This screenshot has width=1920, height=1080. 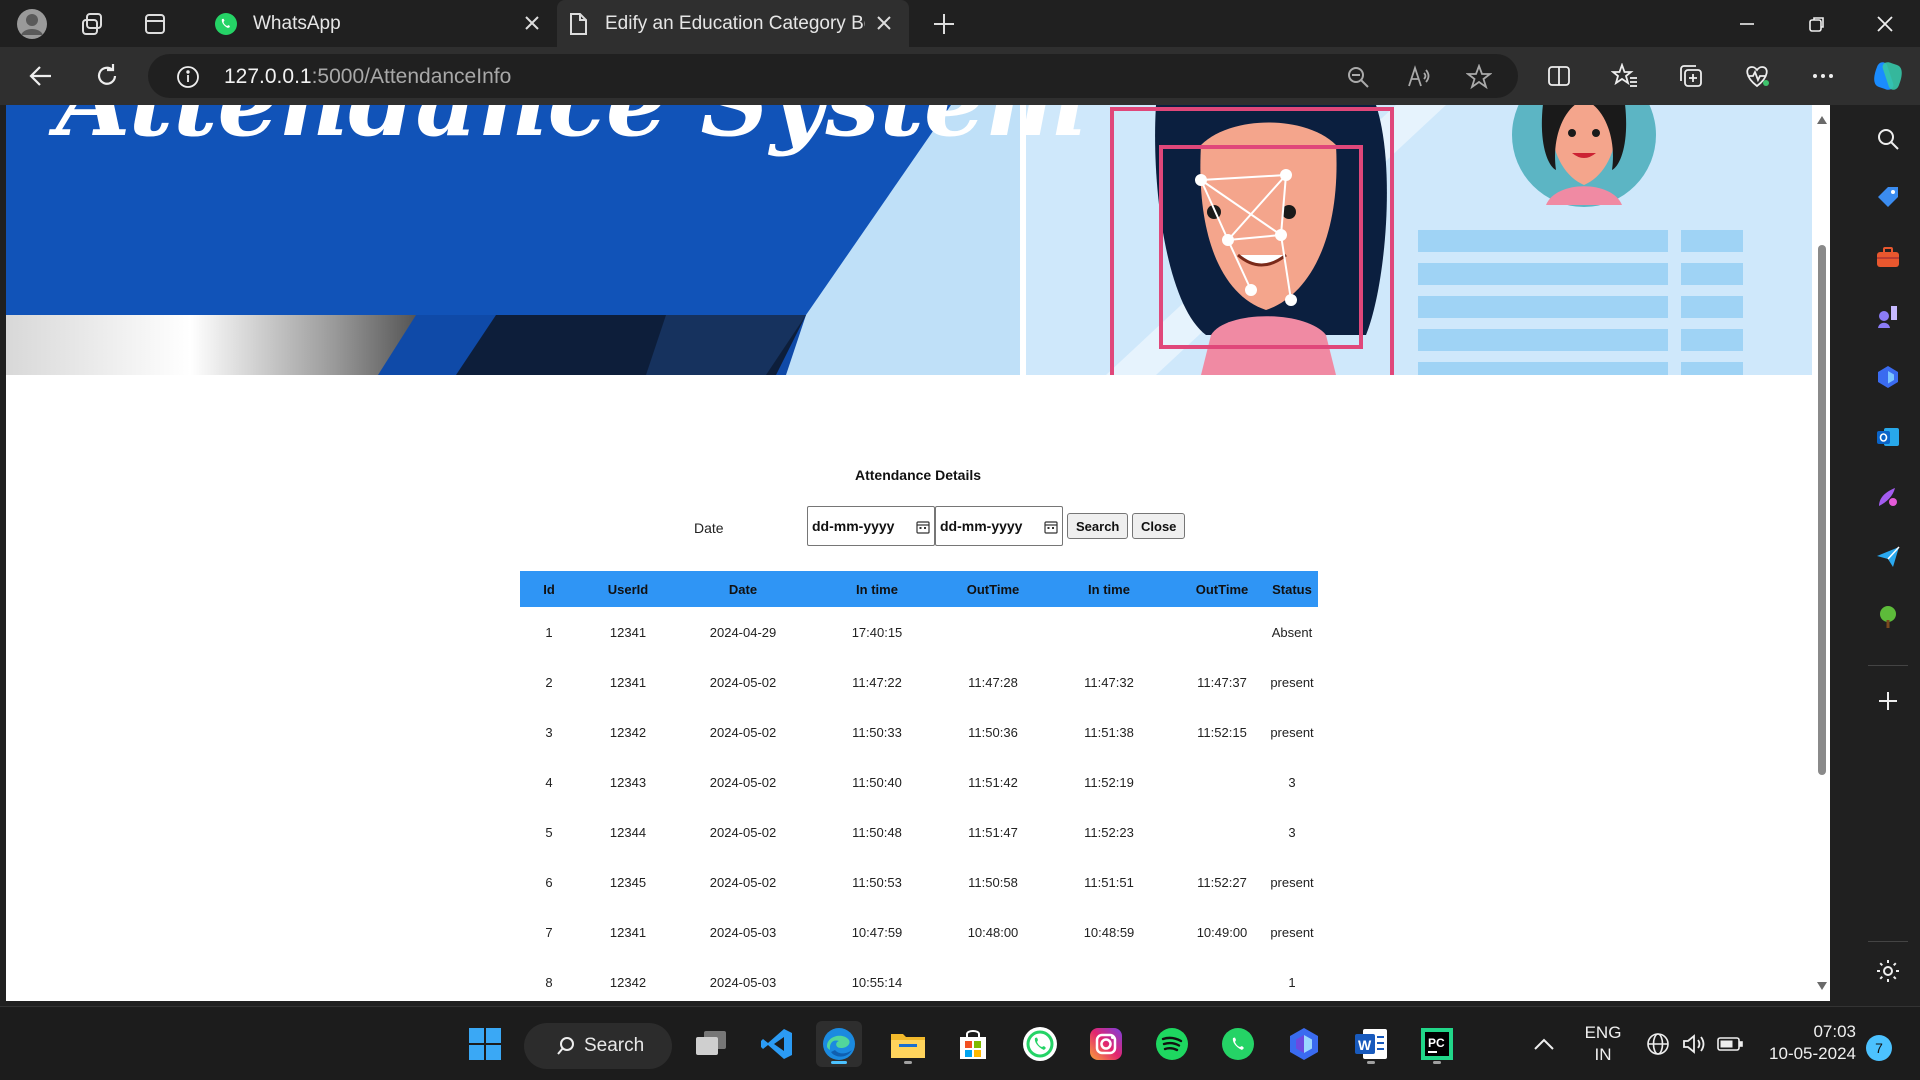 I want to click on copilot-app-icon, so click(x=1304, y=1044).